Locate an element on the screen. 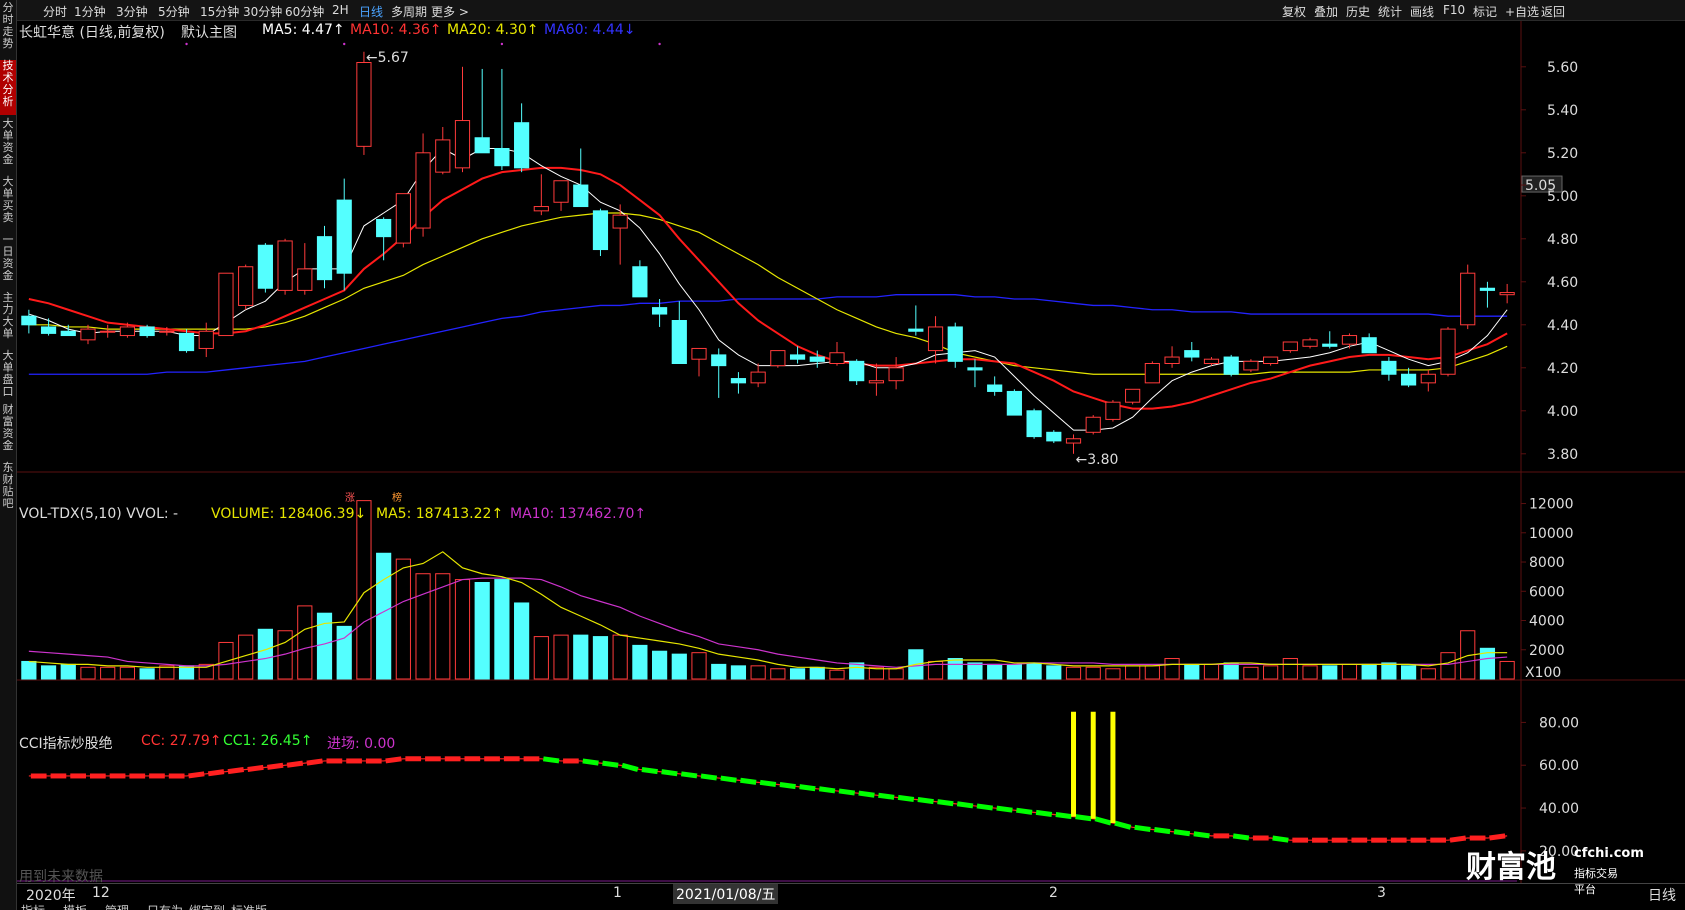 This screenshot has width=1685, height=910. toolbar-button-4: 画线 is located at coordinates (1422, 11).